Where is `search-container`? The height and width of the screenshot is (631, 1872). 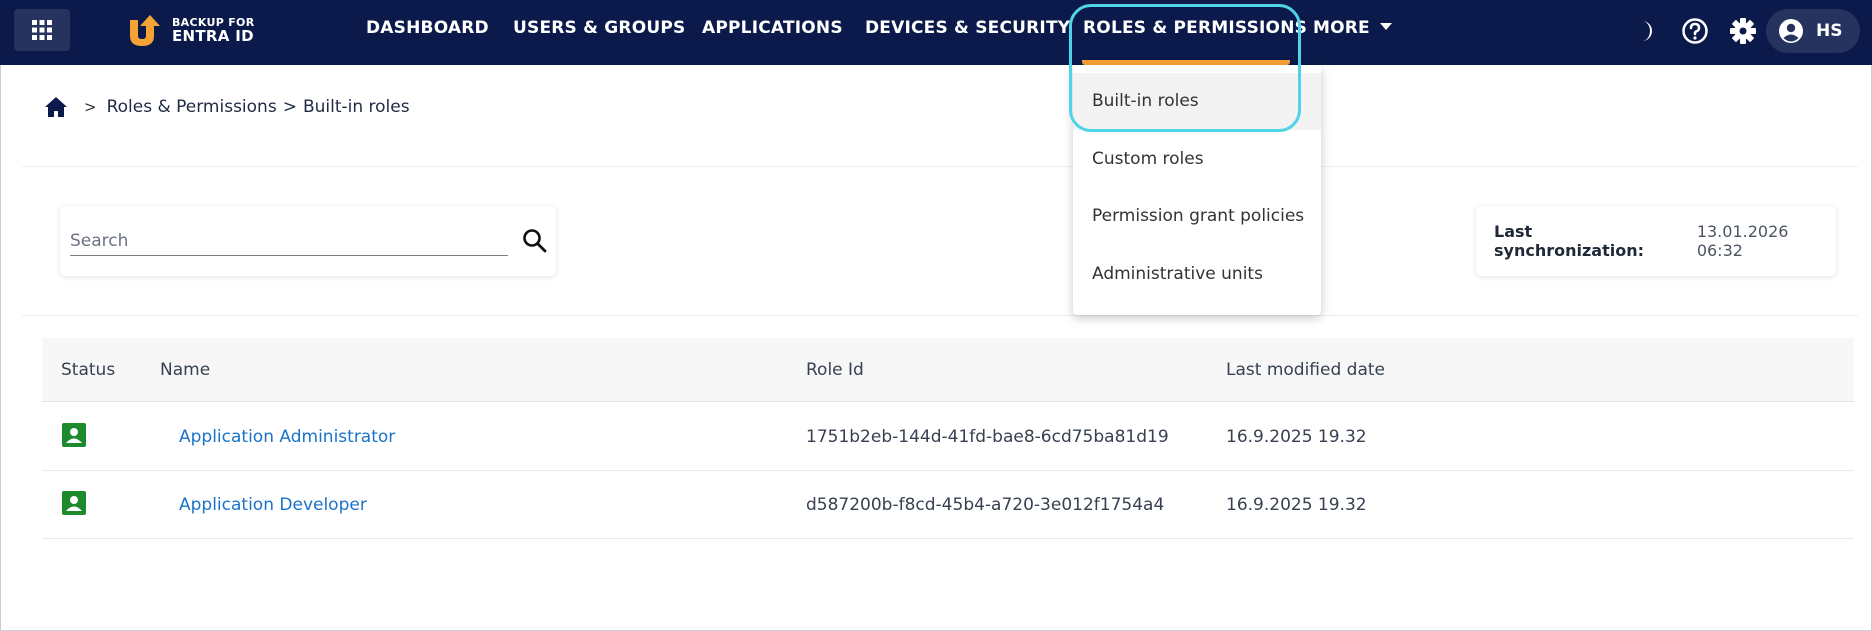
search-container is located at coordinates (308, 241).